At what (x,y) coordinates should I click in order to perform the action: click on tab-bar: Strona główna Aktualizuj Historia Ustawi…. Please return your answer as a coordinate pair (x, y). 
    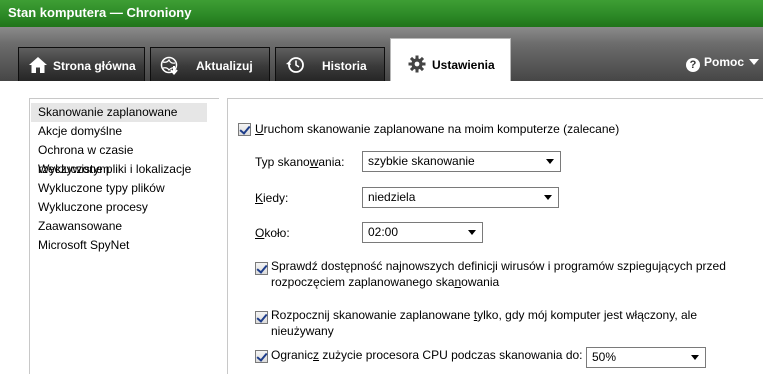
    Looking at the image, I should click on (381, 54).